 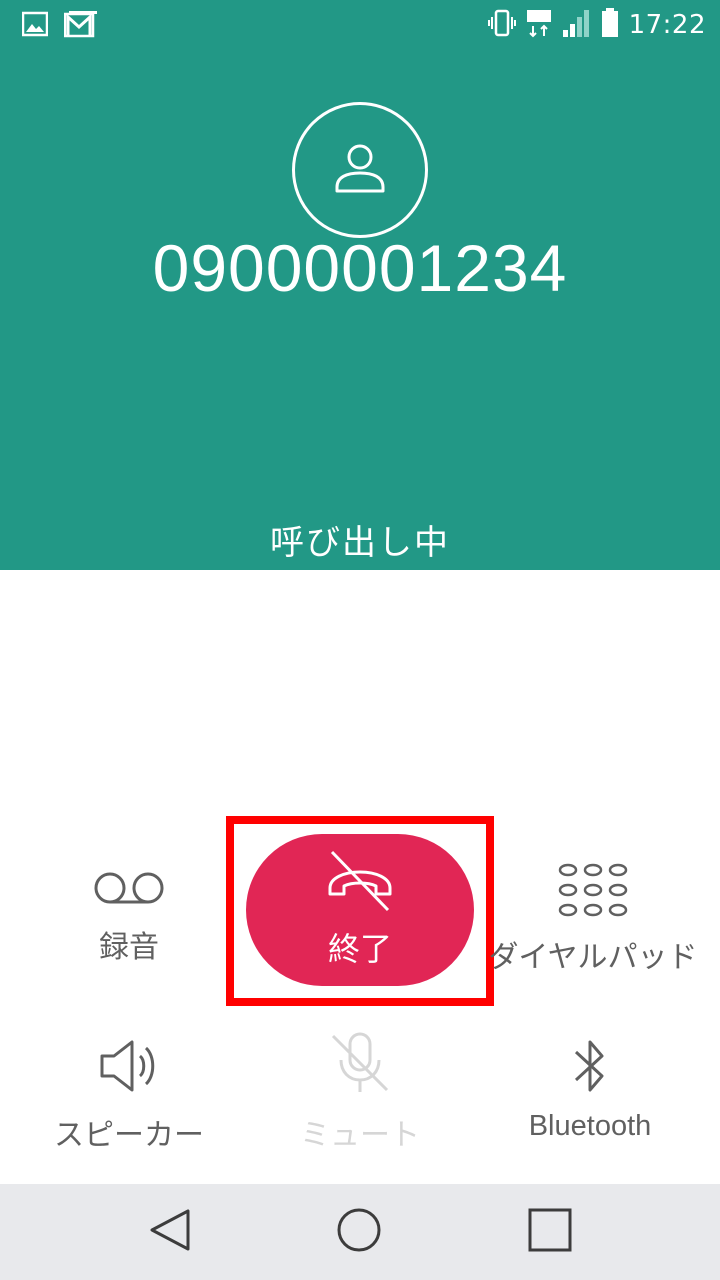 What do you see at coordinates (35, 26) in the screenshot?
I see `image-notification-icon` at bounding box center [35, 26].